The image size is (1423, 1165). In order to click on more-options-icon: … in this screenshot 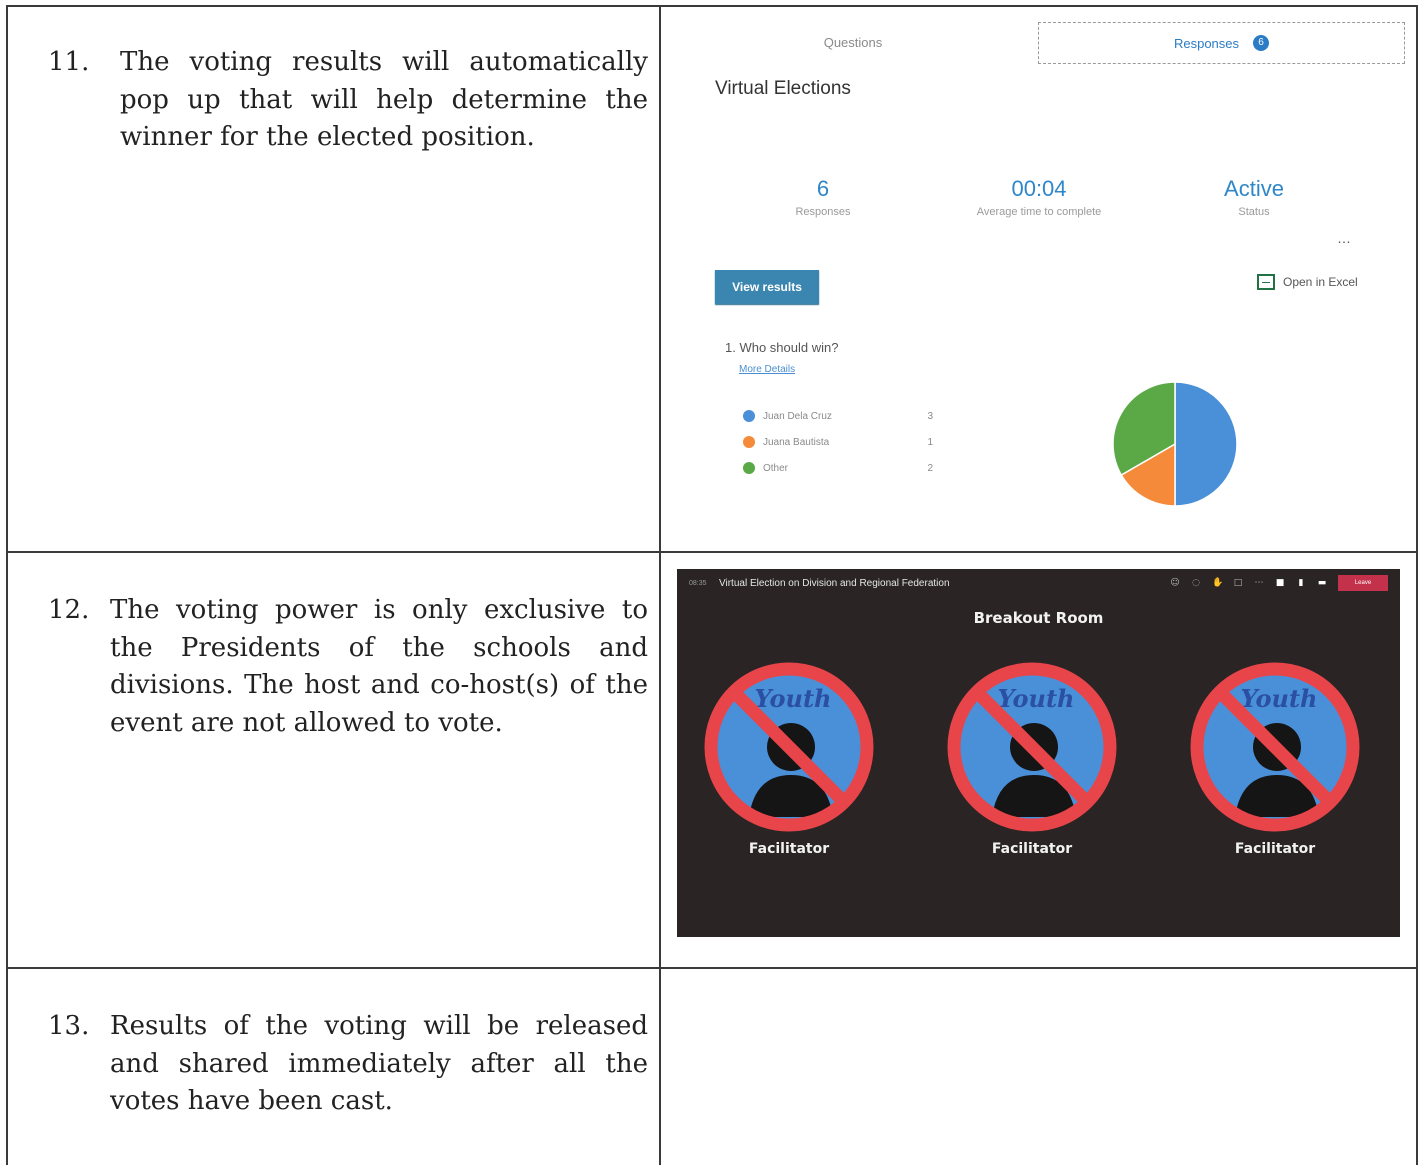, I will do `click(1344, 238)`.